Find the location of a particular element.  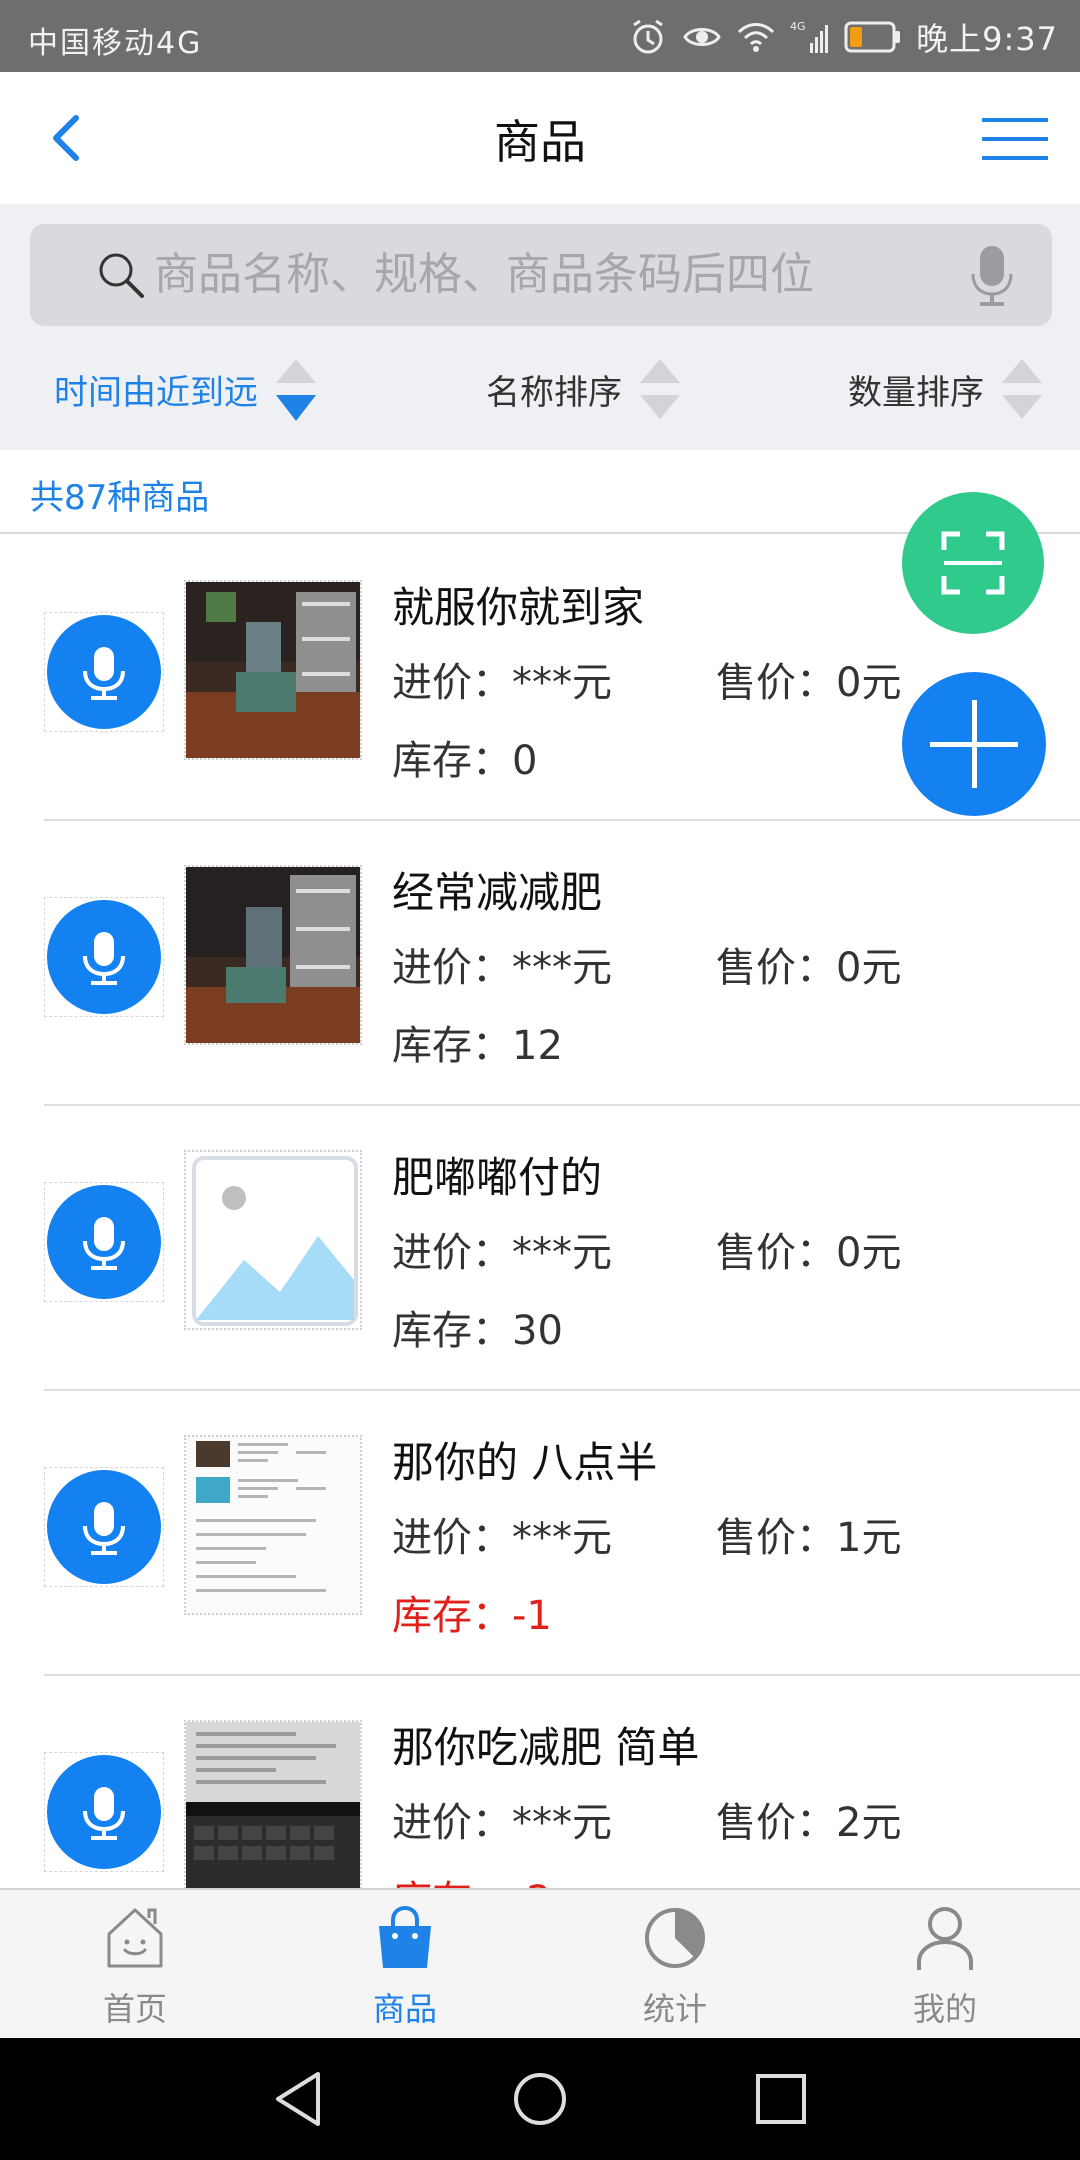

plus-icon is located at coordinates (974, 744).